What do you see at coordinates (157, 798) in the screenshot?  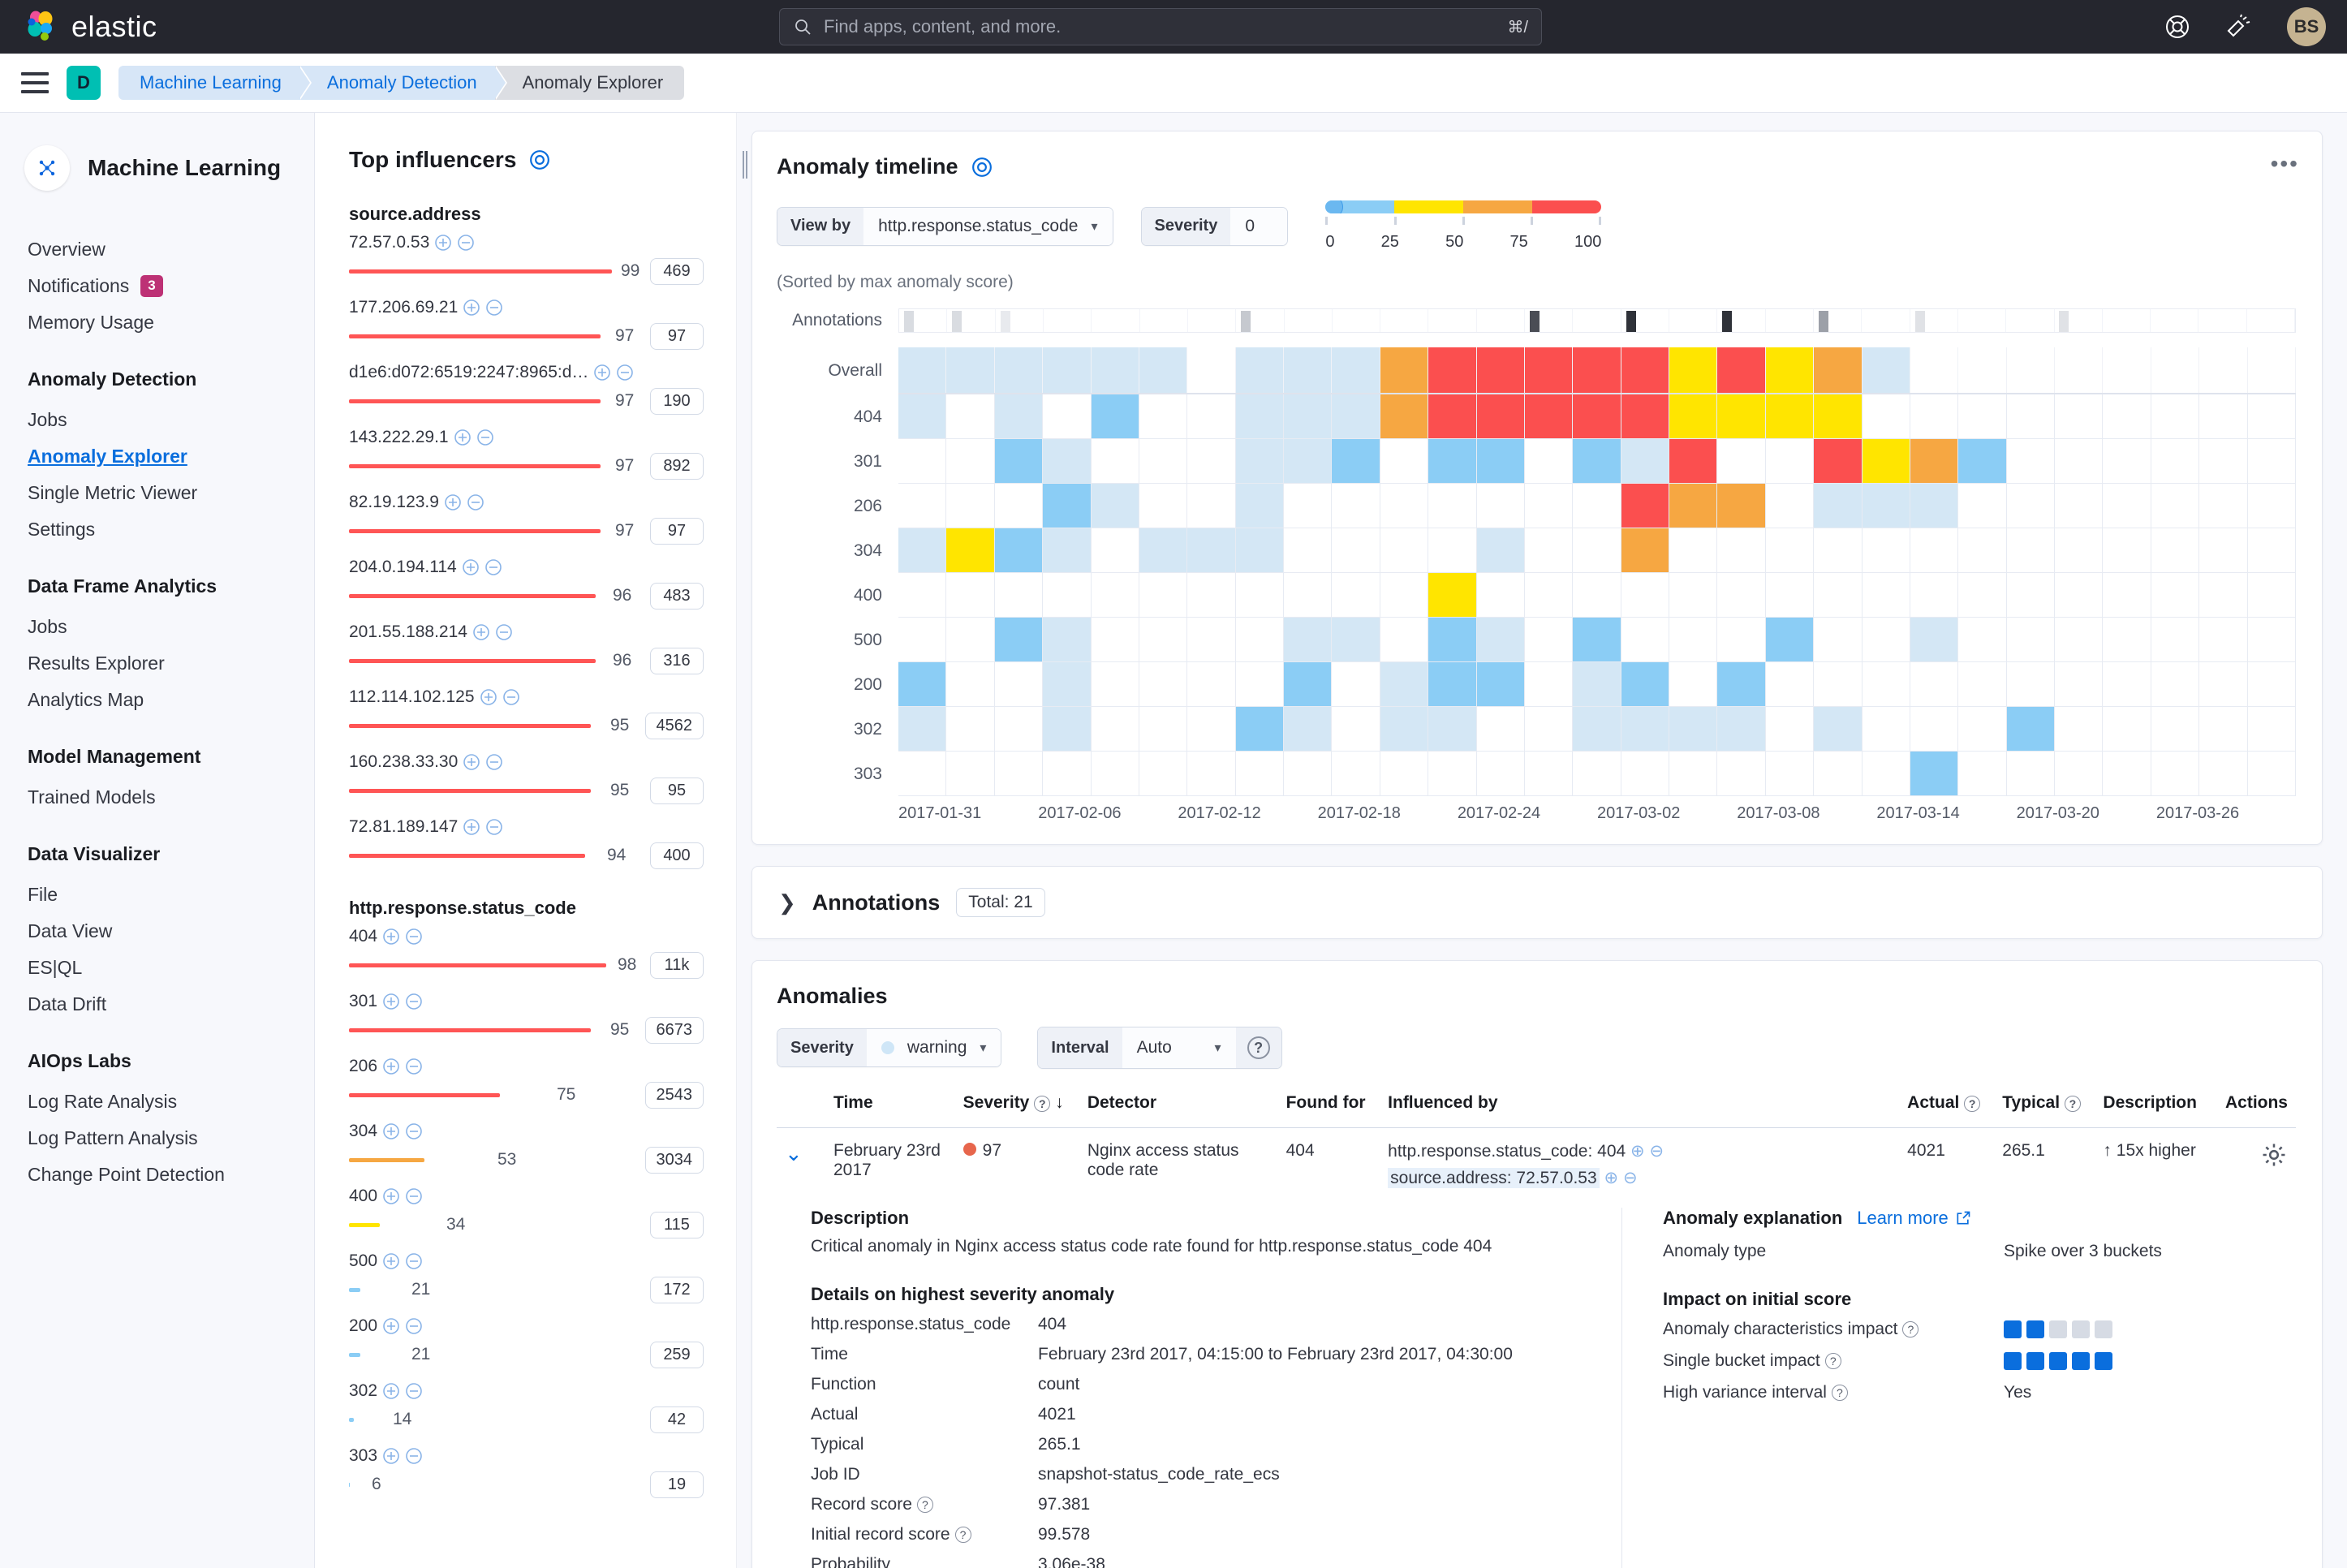 I see `sidebar-item-trained-models: Trained Models` at bounding box center [157, 798].